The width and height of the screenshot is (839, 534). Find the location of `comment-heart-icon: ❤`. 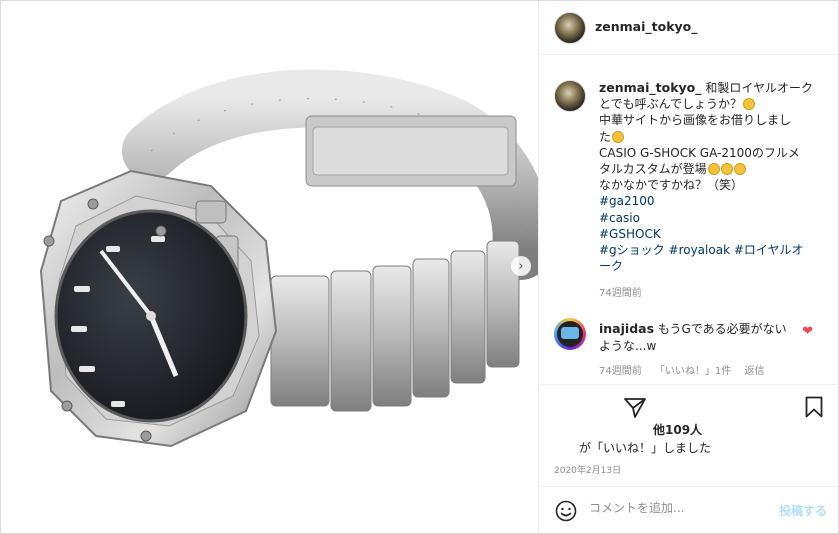

comment-heart-icon: ❤ is located at coordinates (807, 331).